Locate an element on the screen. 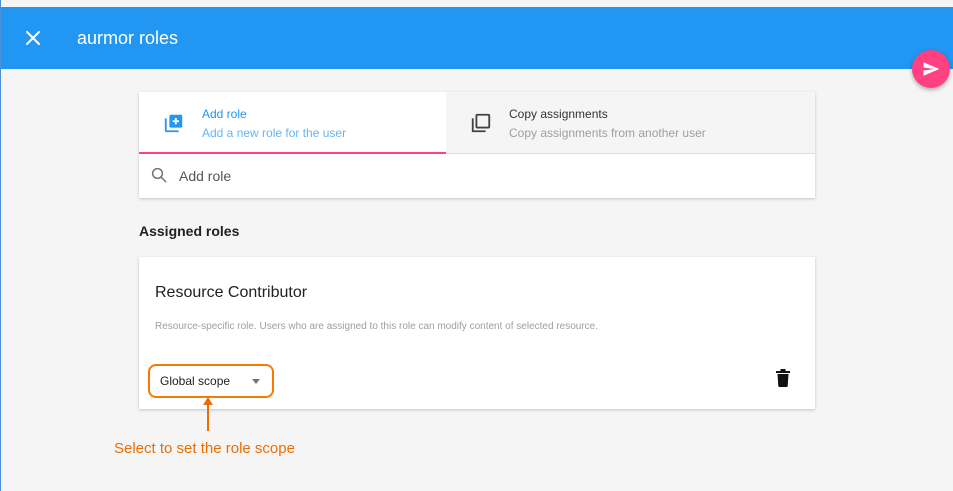 The height and width of the screenshot is (491, 953). tab-copy-assignments-subtitle: Copy assignments from another user is located at coordinates (607, 133).